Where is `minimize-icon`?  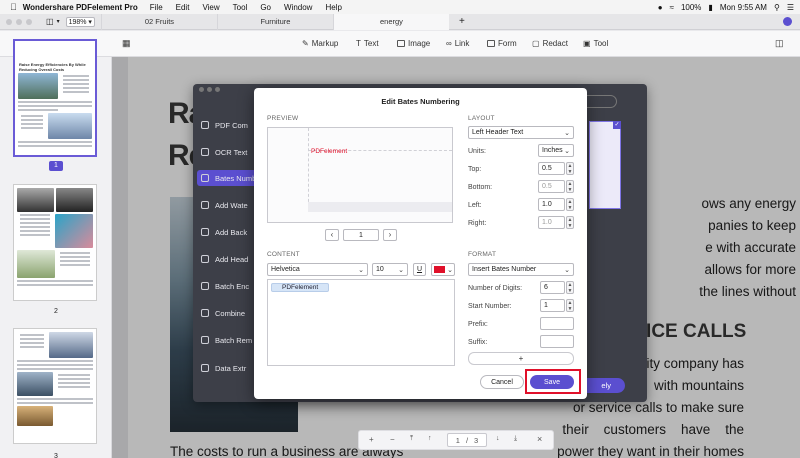
minimize-icon is located at coordinates (209, 89).